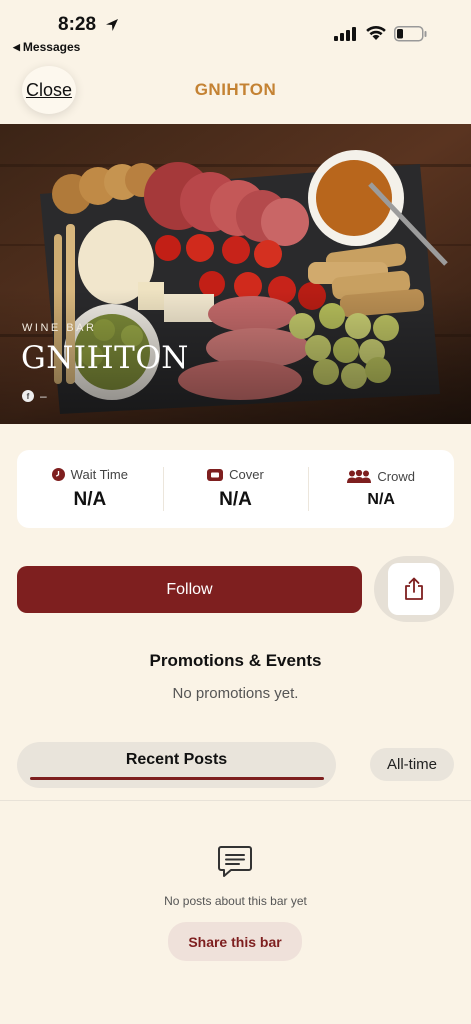 The height and width of the screenshot is (1024, 471). Describe the element at coordinates (77, 24) in the screenshot. I see `status-time: 8:28` at that location.